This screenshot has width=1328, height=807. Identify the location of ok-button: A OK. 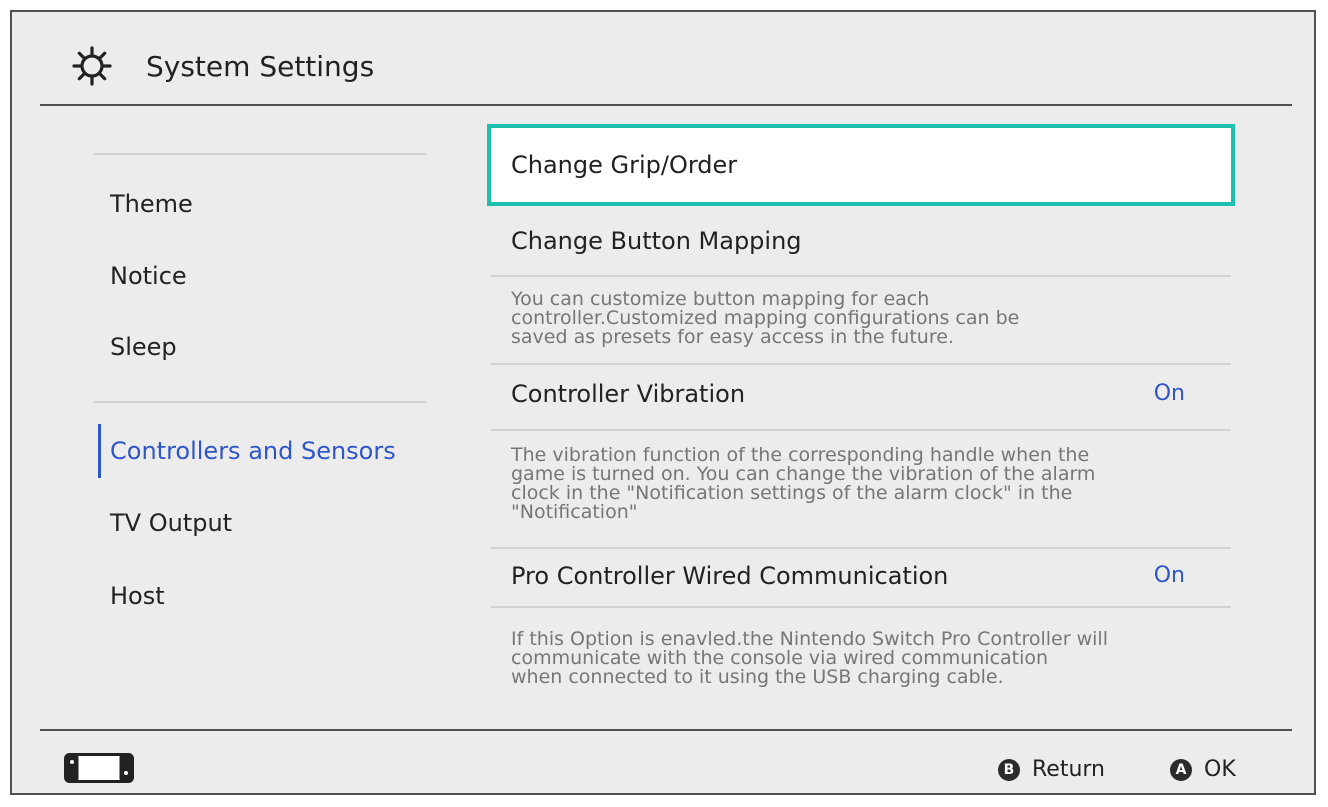
(1203, 769).